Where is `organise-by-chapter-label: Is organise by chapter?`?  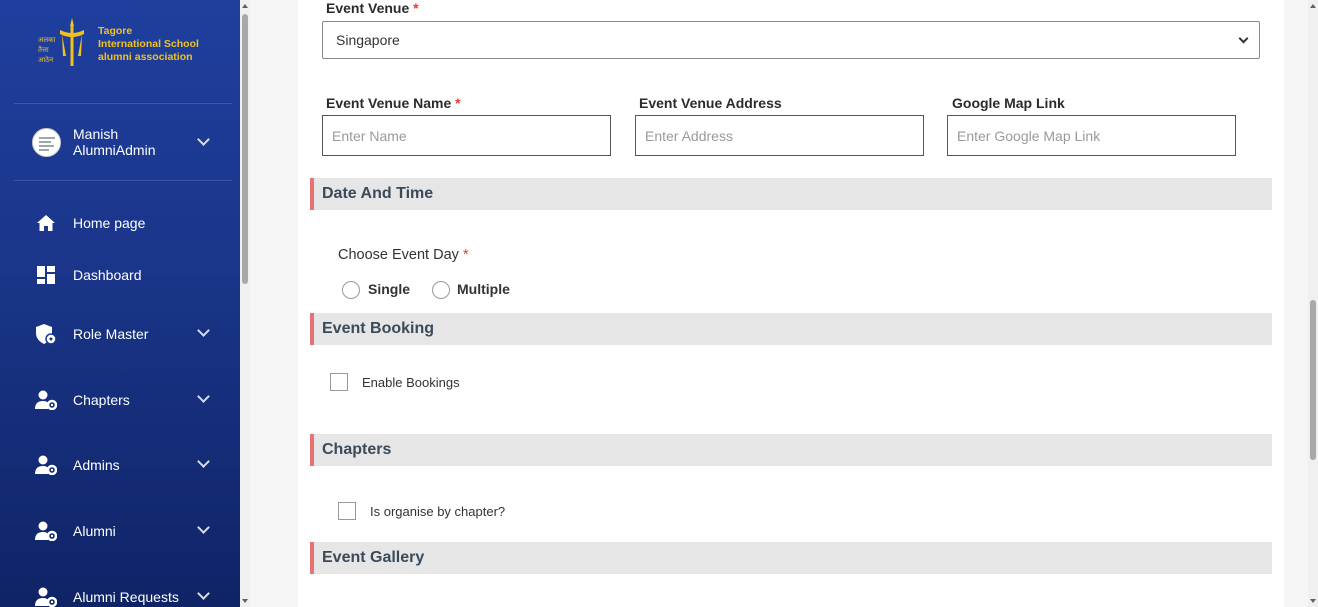
organise-by-chapter-label: Is organise by chapter? is located at coordinates (437, 511).